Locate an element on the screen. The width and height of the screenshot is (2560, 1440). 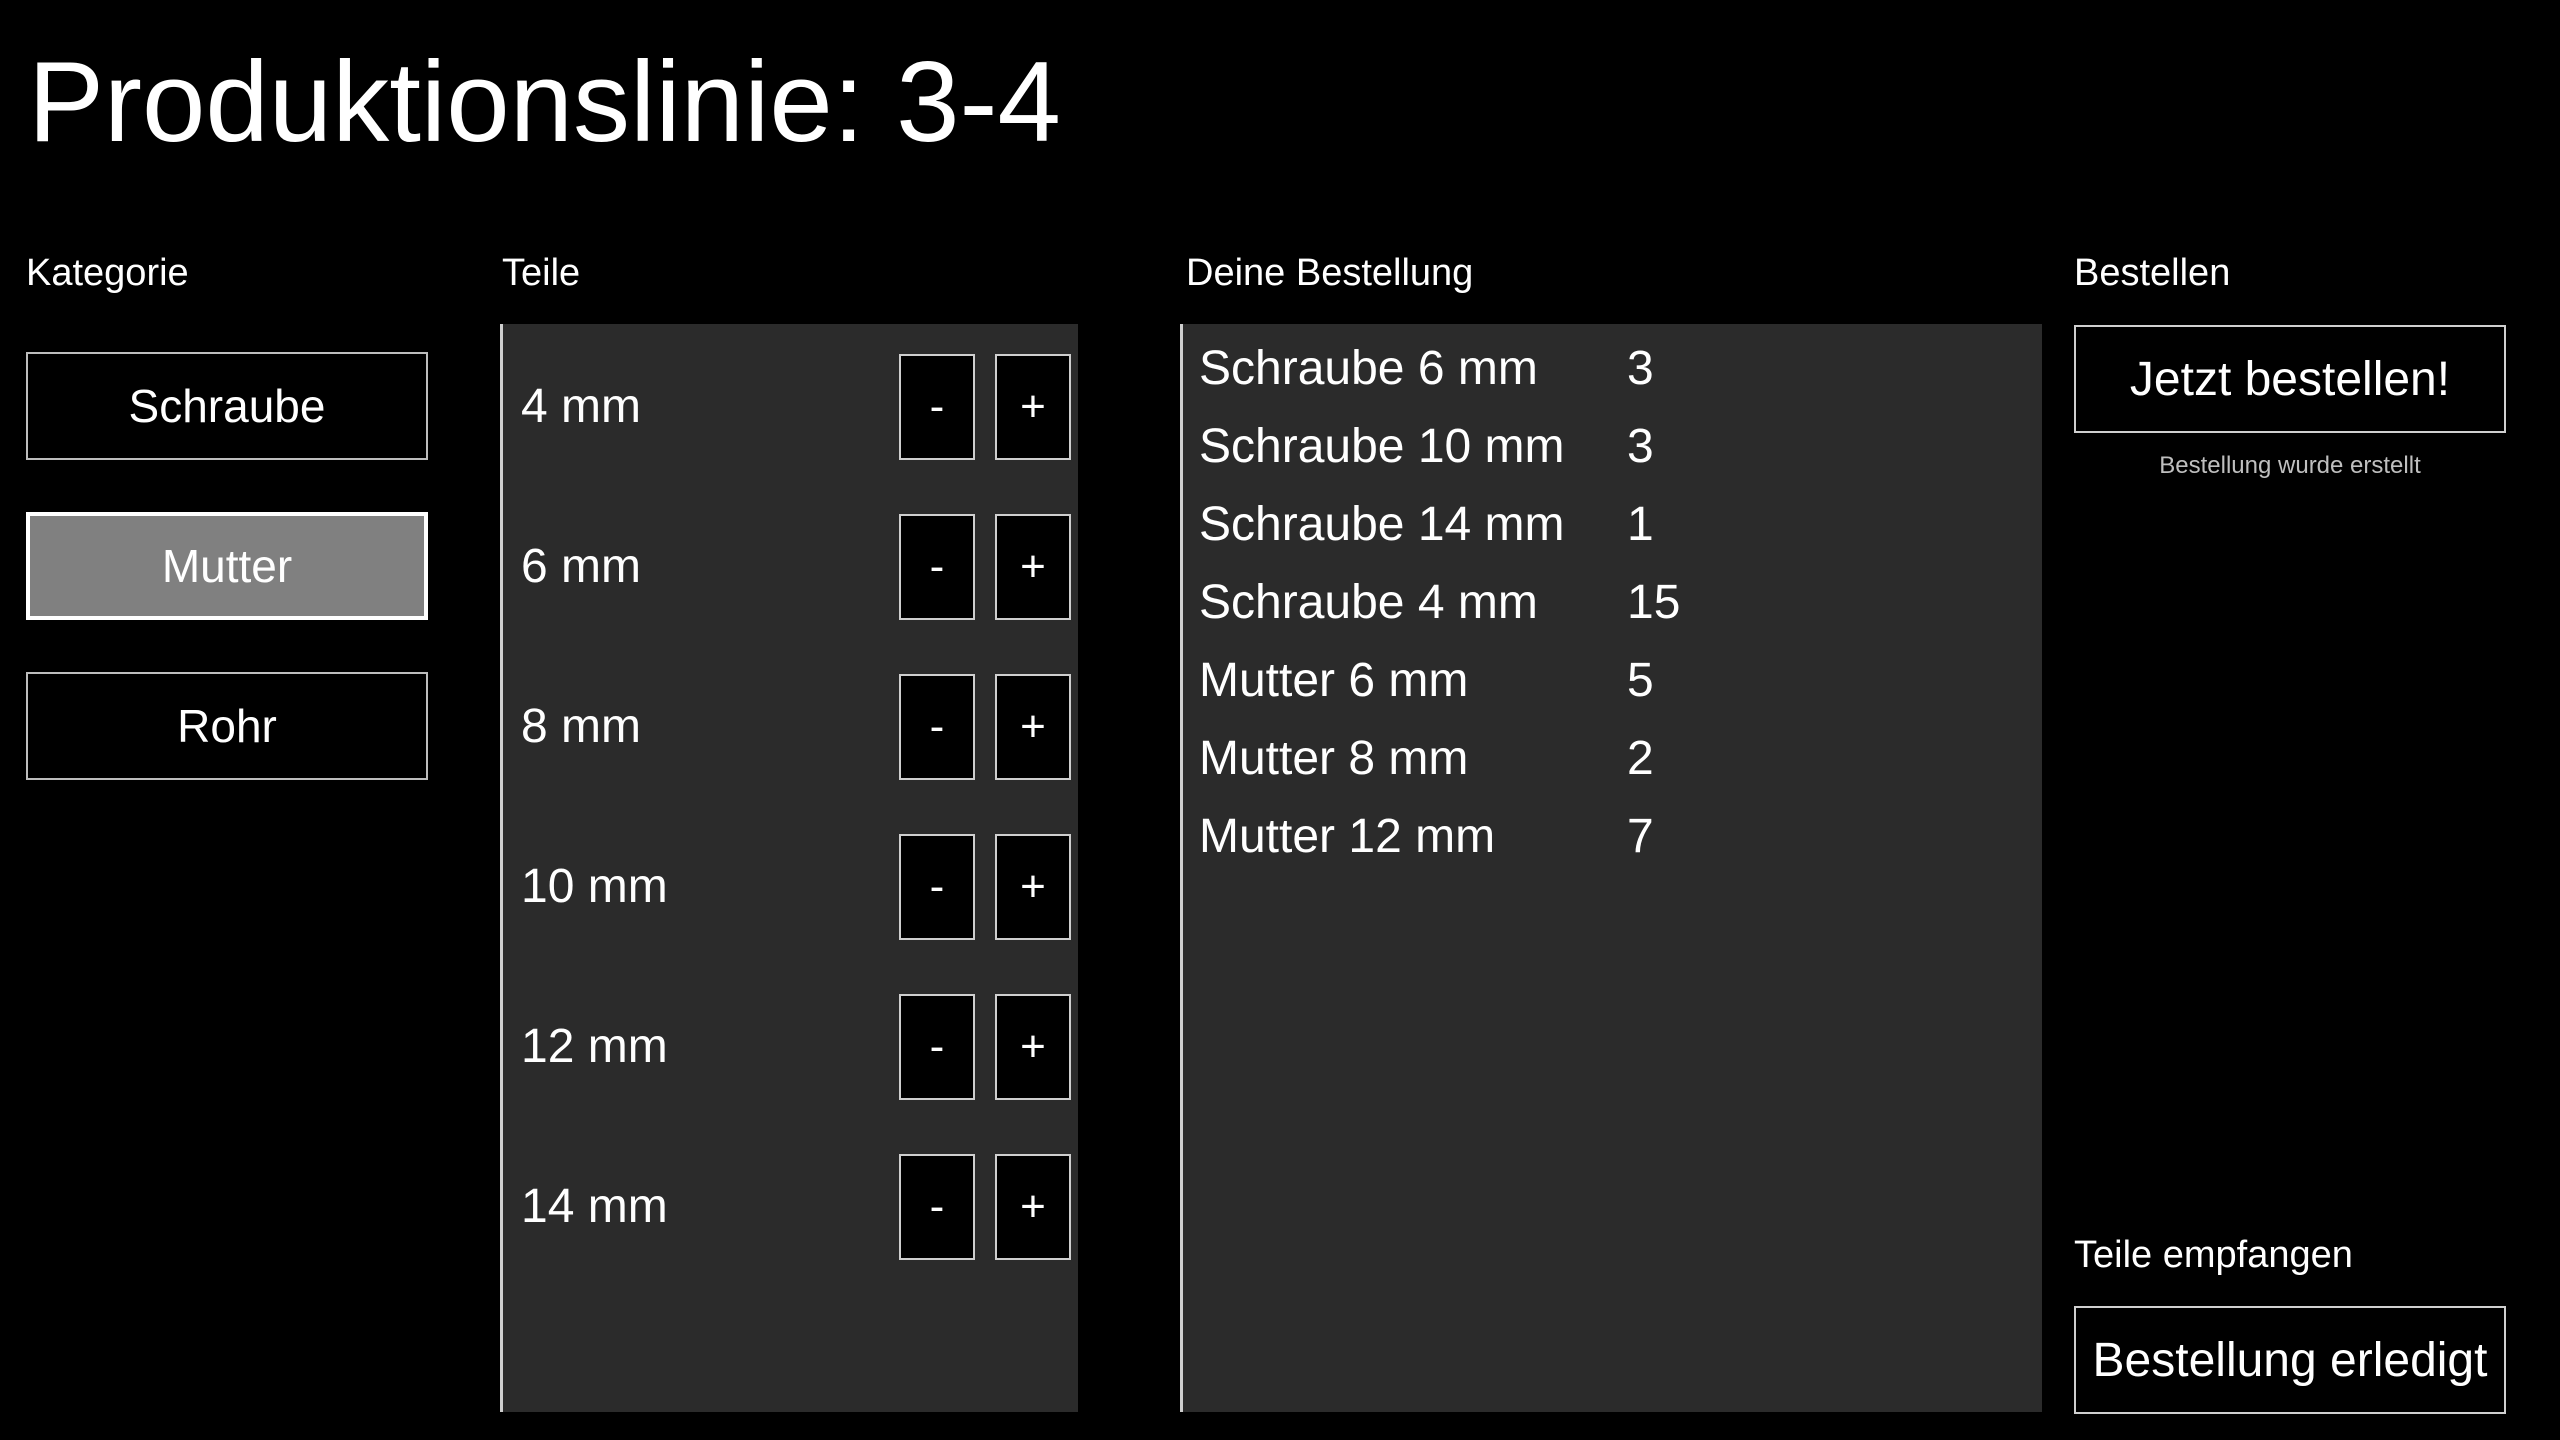
part-row-10mm: 10 mm - + is located at coordinates (792, 886).